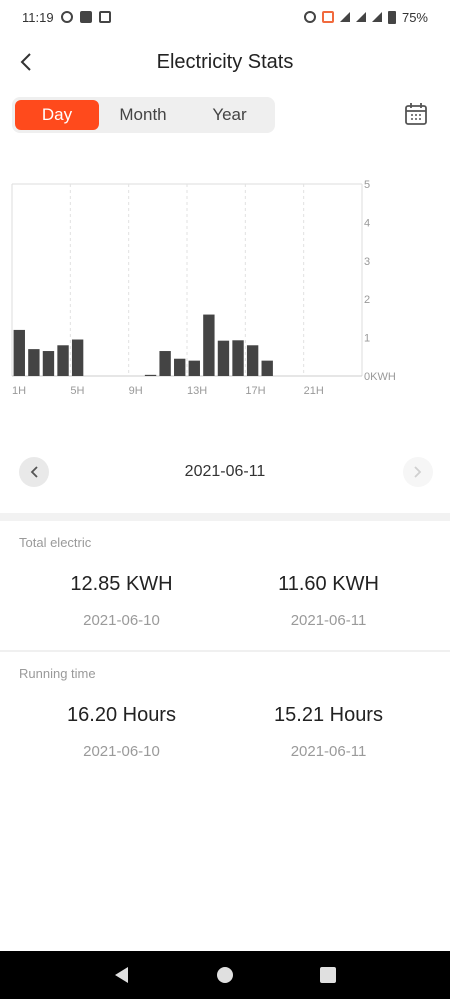 This screenshot has width=450, height=999. I want to click on header: Electricity Stats, so click(225, 62).